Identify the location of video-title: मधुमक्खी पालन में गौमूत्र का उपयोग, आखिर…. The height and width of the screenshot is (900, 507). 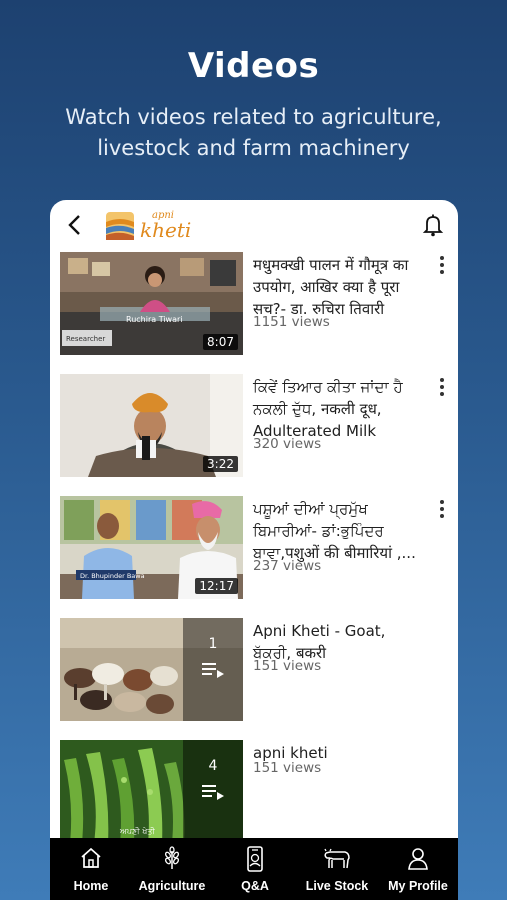
(337, 287).